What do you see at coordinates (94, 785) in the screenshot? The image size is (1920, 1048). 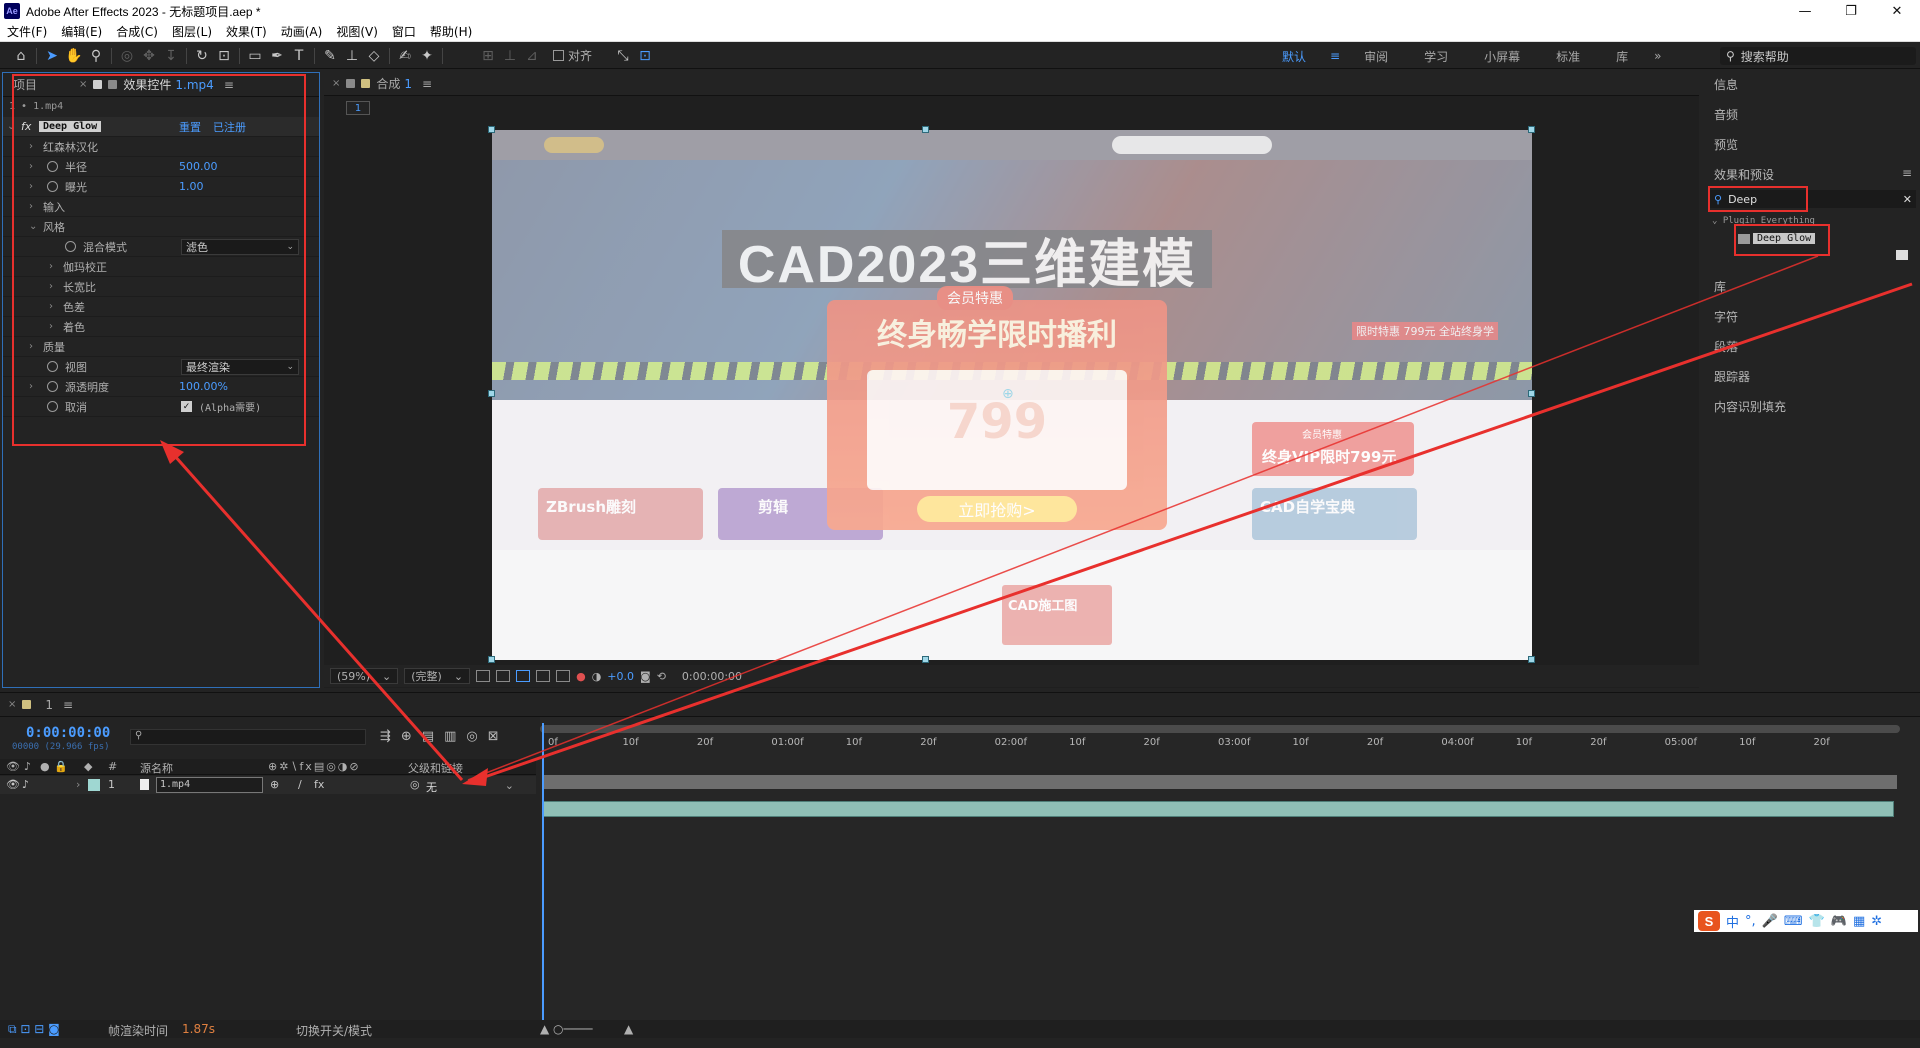 I see `layer-label-color` at bounding box center [94, 785].